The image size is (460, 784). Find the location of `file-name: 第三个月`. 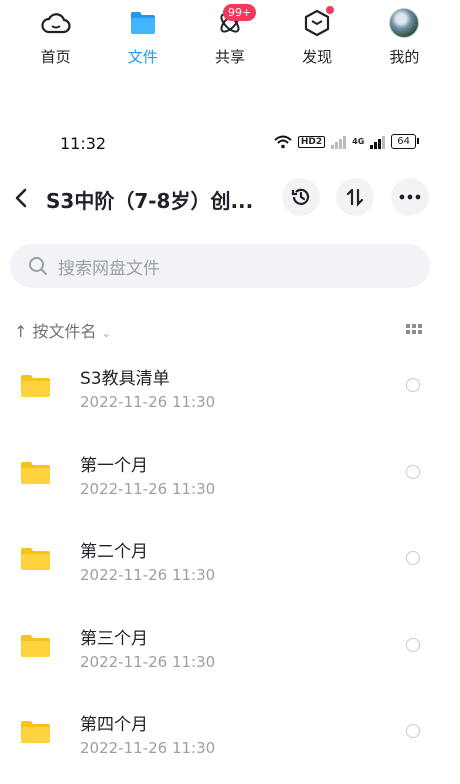

file-name: 第三个月 is located at coordinates (114, 638).